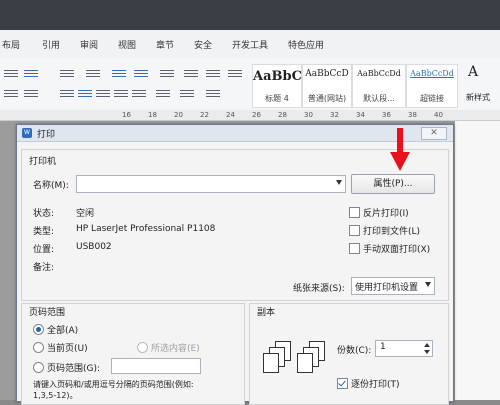  I want to click on paper-source-select: 使用打印机设置, so click(393, 286).